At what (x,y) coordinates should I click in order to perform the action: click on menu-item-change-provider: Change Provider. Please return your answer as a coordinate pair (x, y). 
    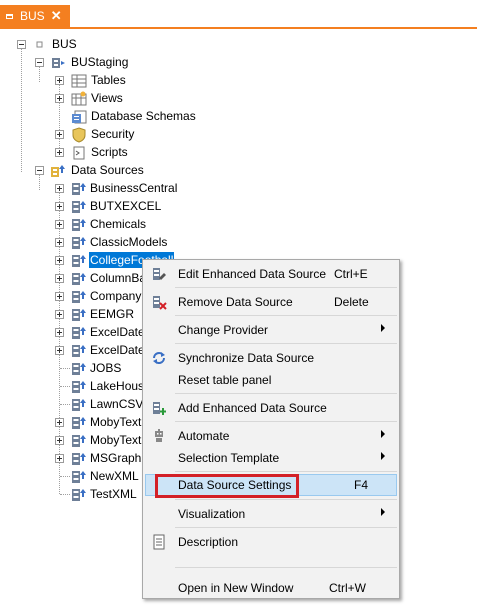
    Looking at the image, I should click on (271, 330).